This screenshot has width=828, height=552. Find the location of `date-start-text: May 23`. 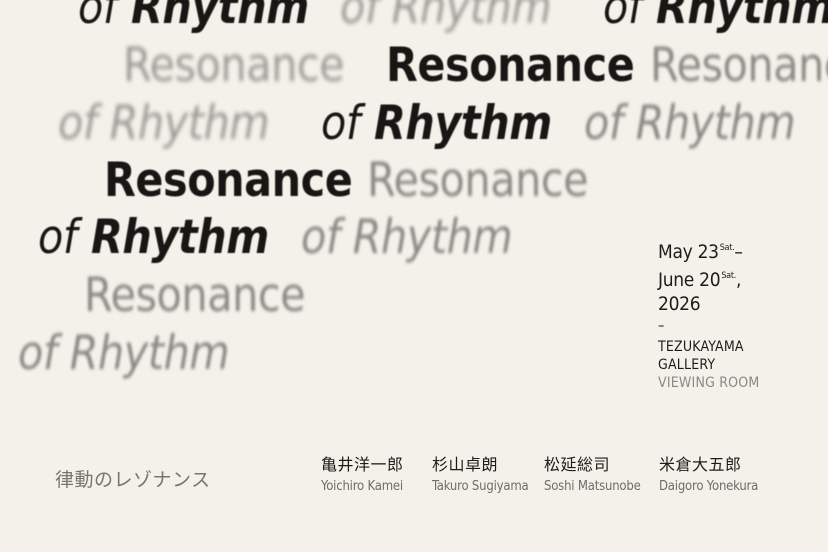

date-start-text: May 23 is located at coordinates (688, 252).